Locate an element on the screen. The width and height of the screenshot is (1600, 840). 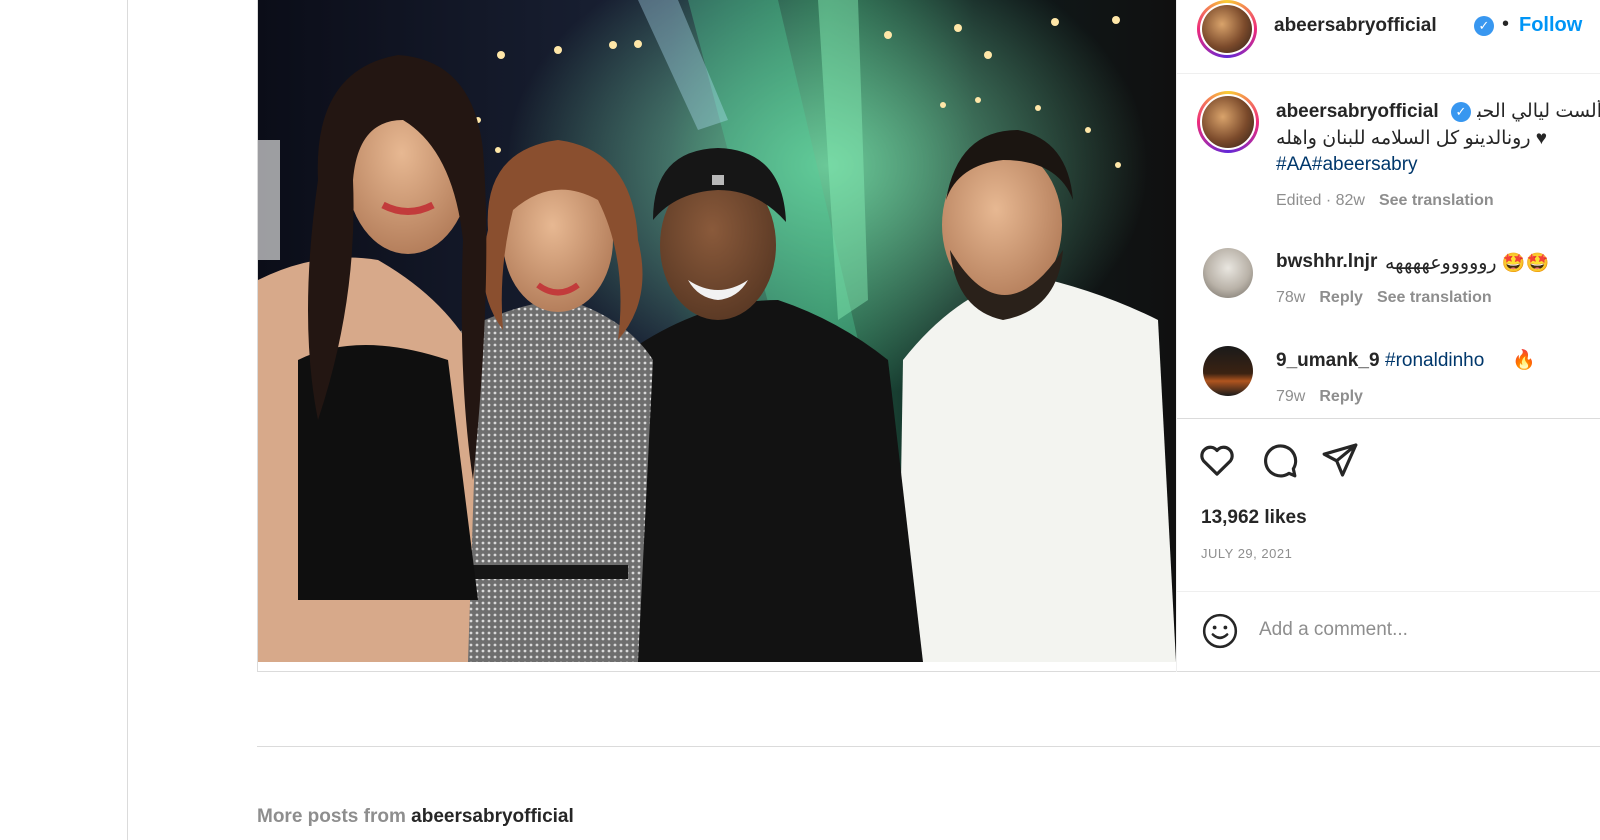
action-bar is located at coordinates (1388, 464).